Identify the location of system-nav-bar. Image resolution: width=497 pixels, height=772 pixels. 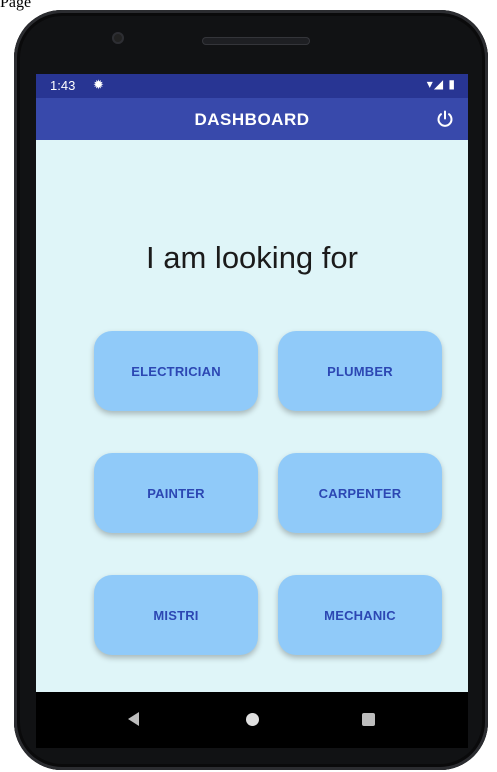
(252, 720).